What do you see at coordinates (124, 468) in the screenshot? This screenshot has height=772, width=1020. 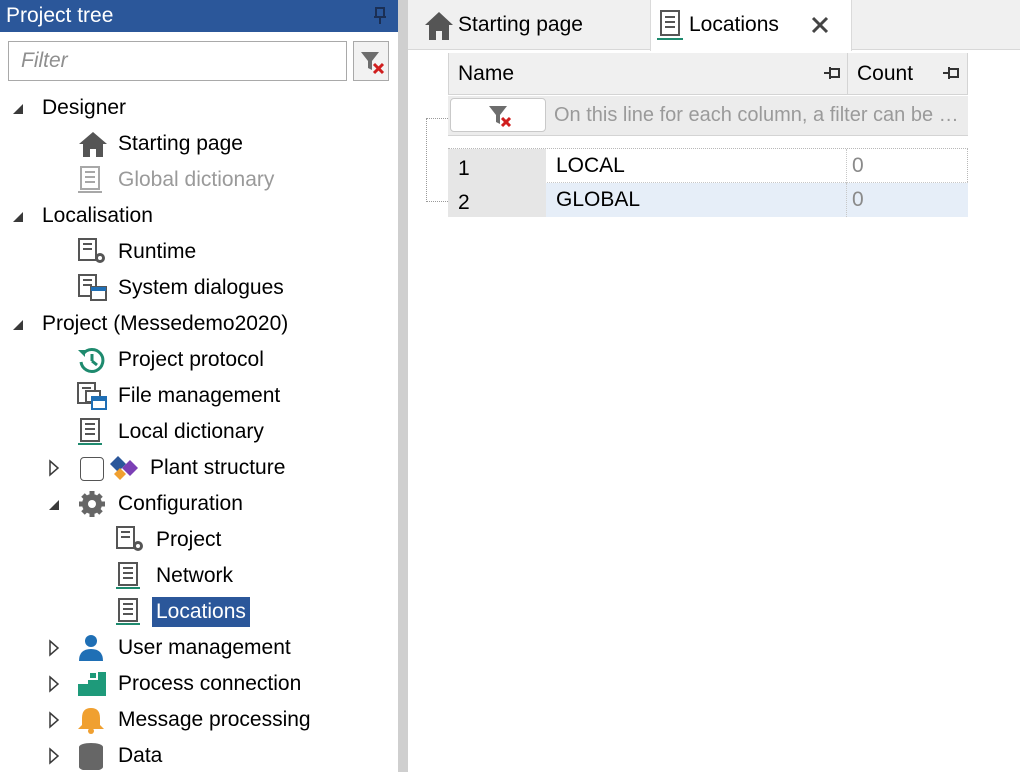 I see `plant-structure-icon` at bounding box center [124, 468].